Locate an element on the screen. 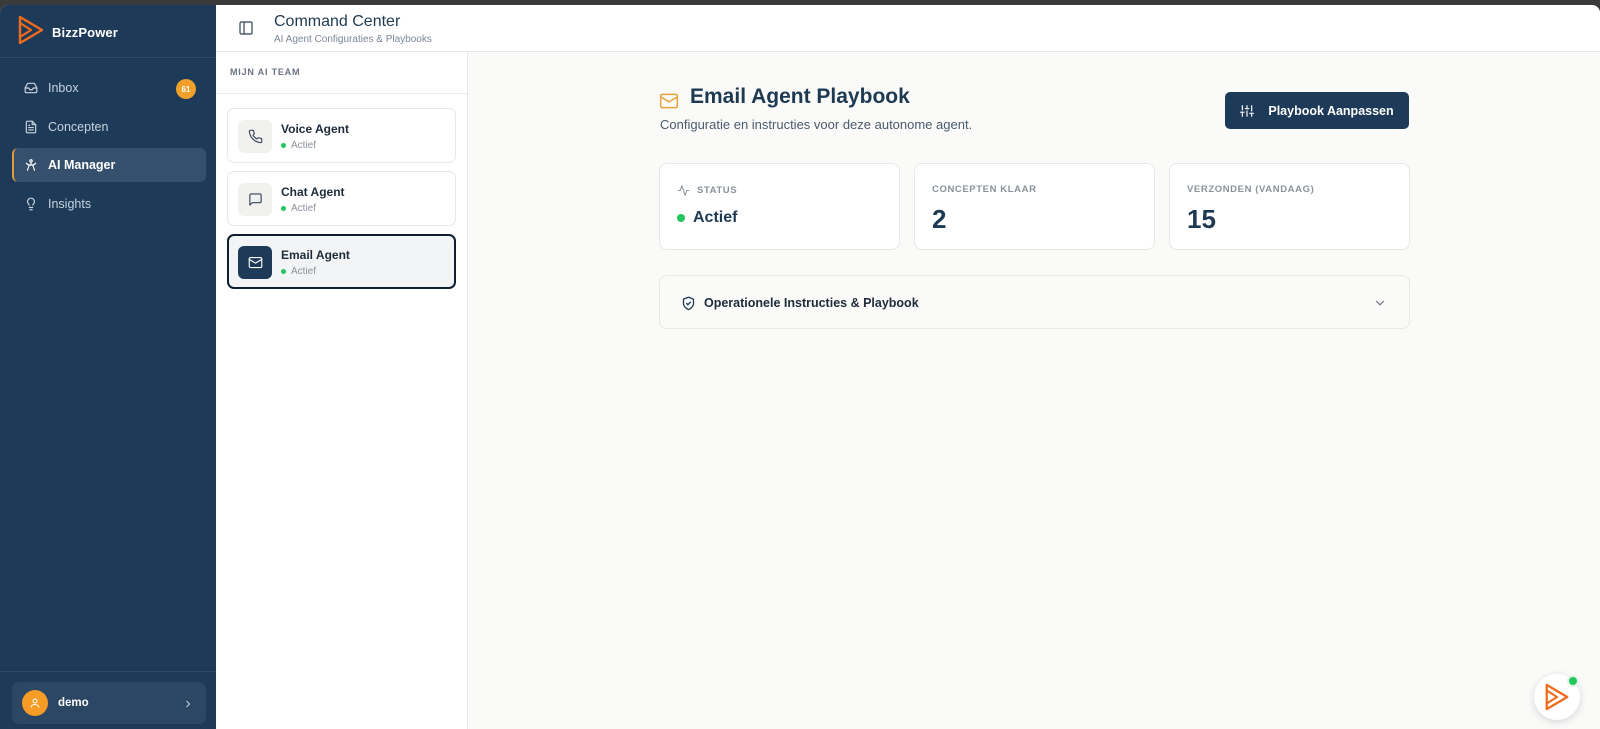 Image resolution: width=1600 pixels, height=729 pixels. stat-value: 2 is located at coordinates (939, 219).